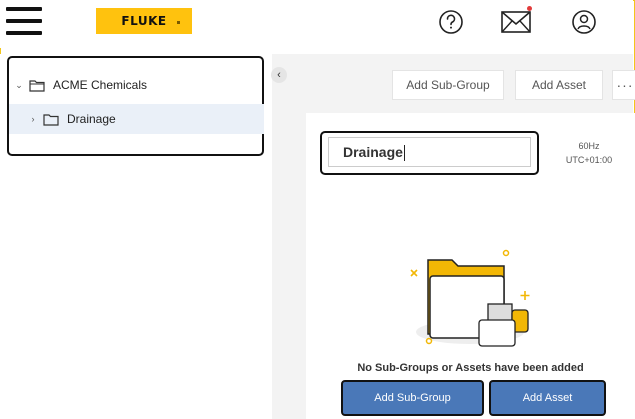 The width and height of the screenshot is (635, 419). I want to click on logo-text: FLUKE, so click(144, 21).